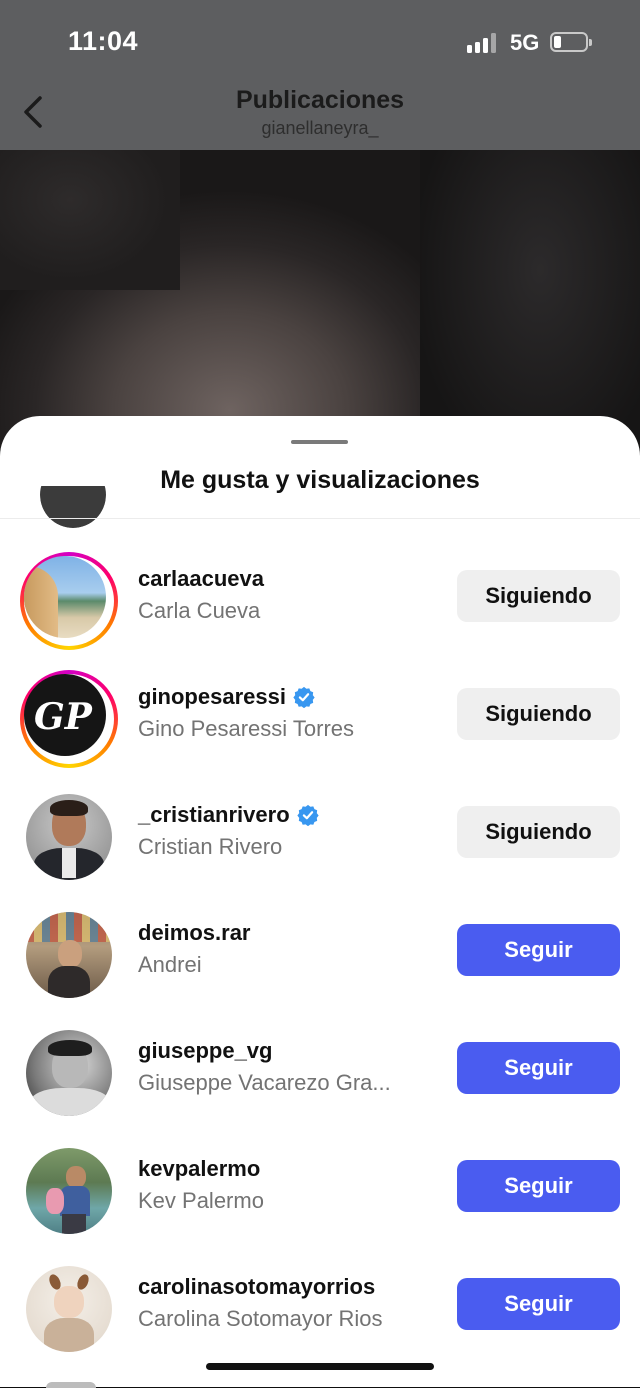 Image resolution: width=640 pixels, height=1388 pixels. What do you see at coordinates (199, 610) in the screenshot?
I see `full-name: Carla Cueva` at bounding box center [199, 610].